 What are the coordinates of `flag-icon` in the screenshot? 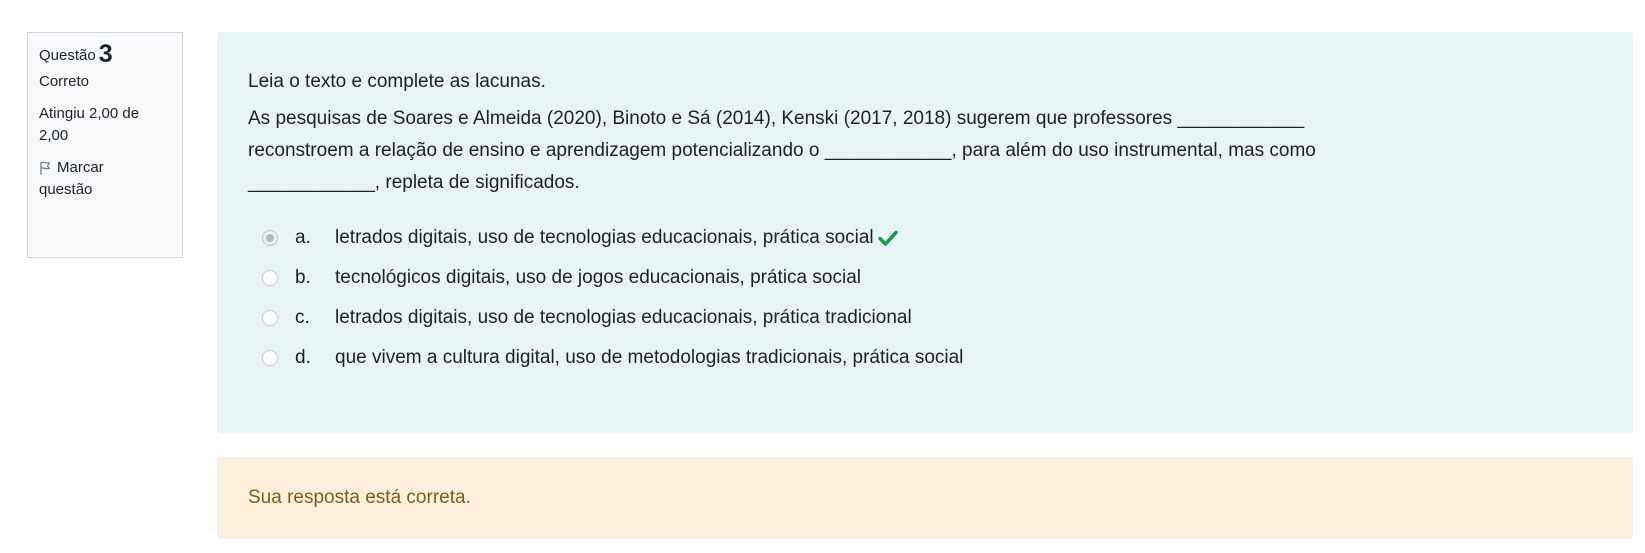 It's located at (45, 168).